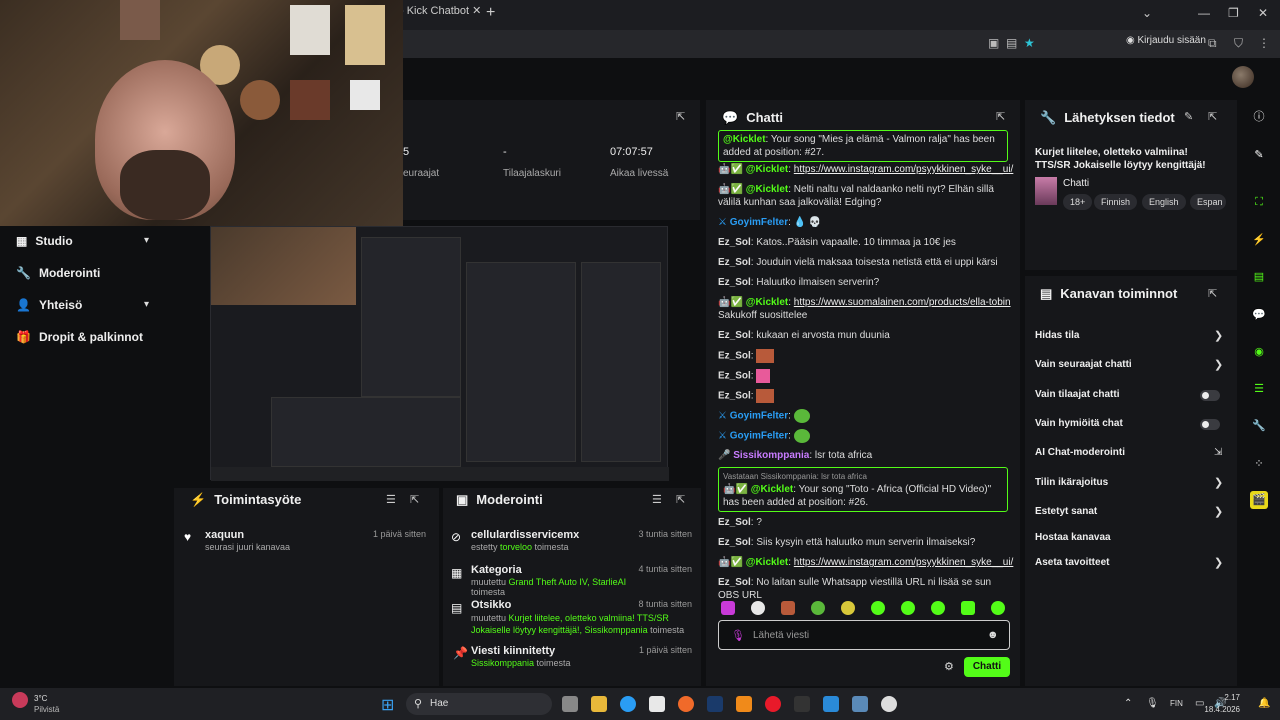  I want to click on action-age-restriction: Tilin ikärajoitus, so click(1071, 482).